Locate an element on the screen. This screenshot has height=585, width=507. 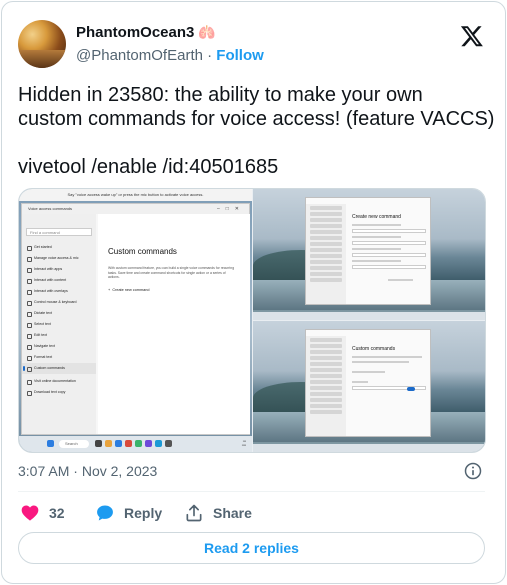
read-replies-button: Read 2 replies is located at coordinates (251, 548).